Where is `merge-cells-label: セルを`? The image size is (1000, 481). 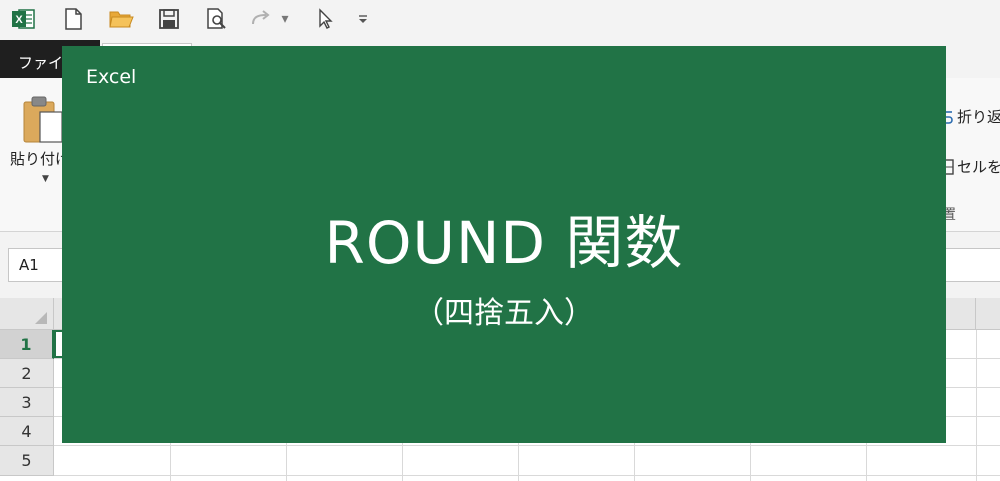 merge-cells-label: セルを is located at coordinates (978, 166).